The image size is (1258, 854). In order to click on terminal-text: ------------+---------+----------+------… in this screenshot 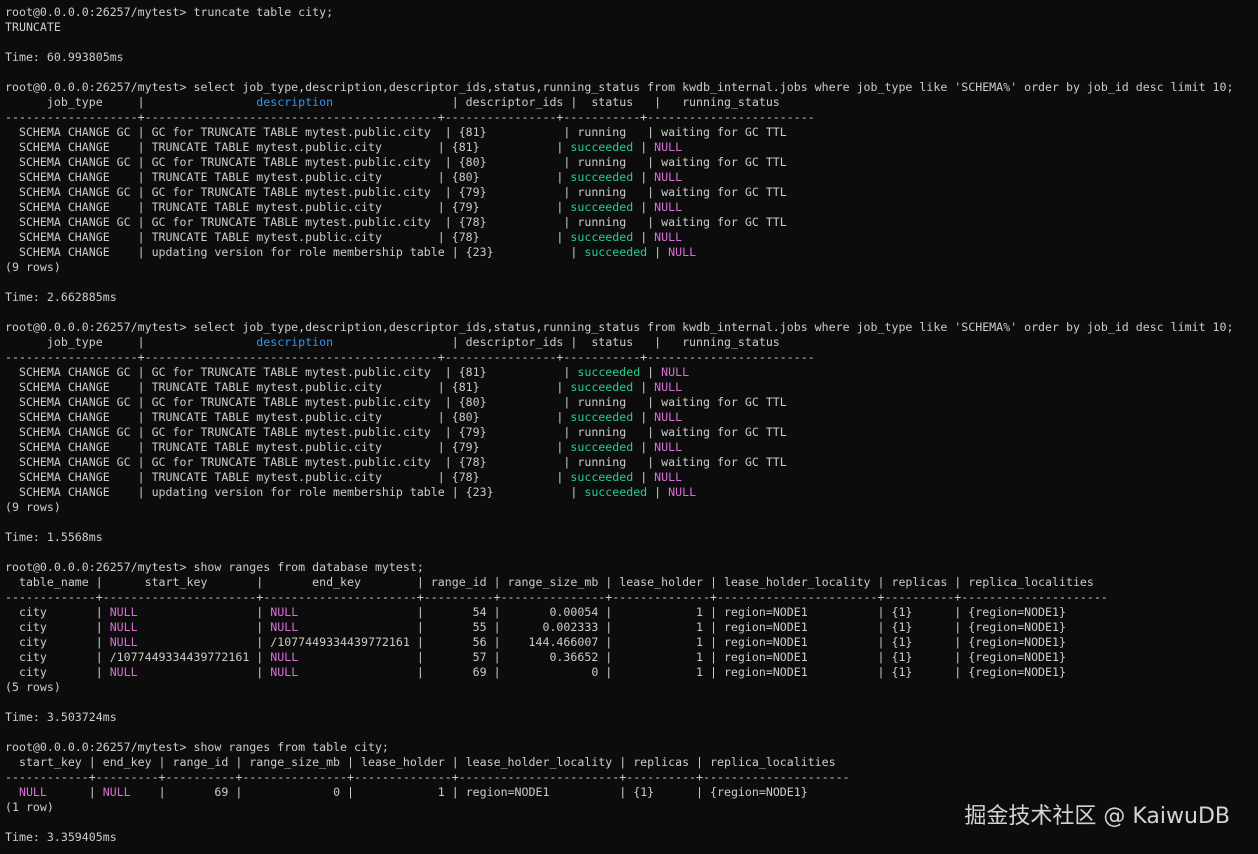, I will do `click(427, 777)`.